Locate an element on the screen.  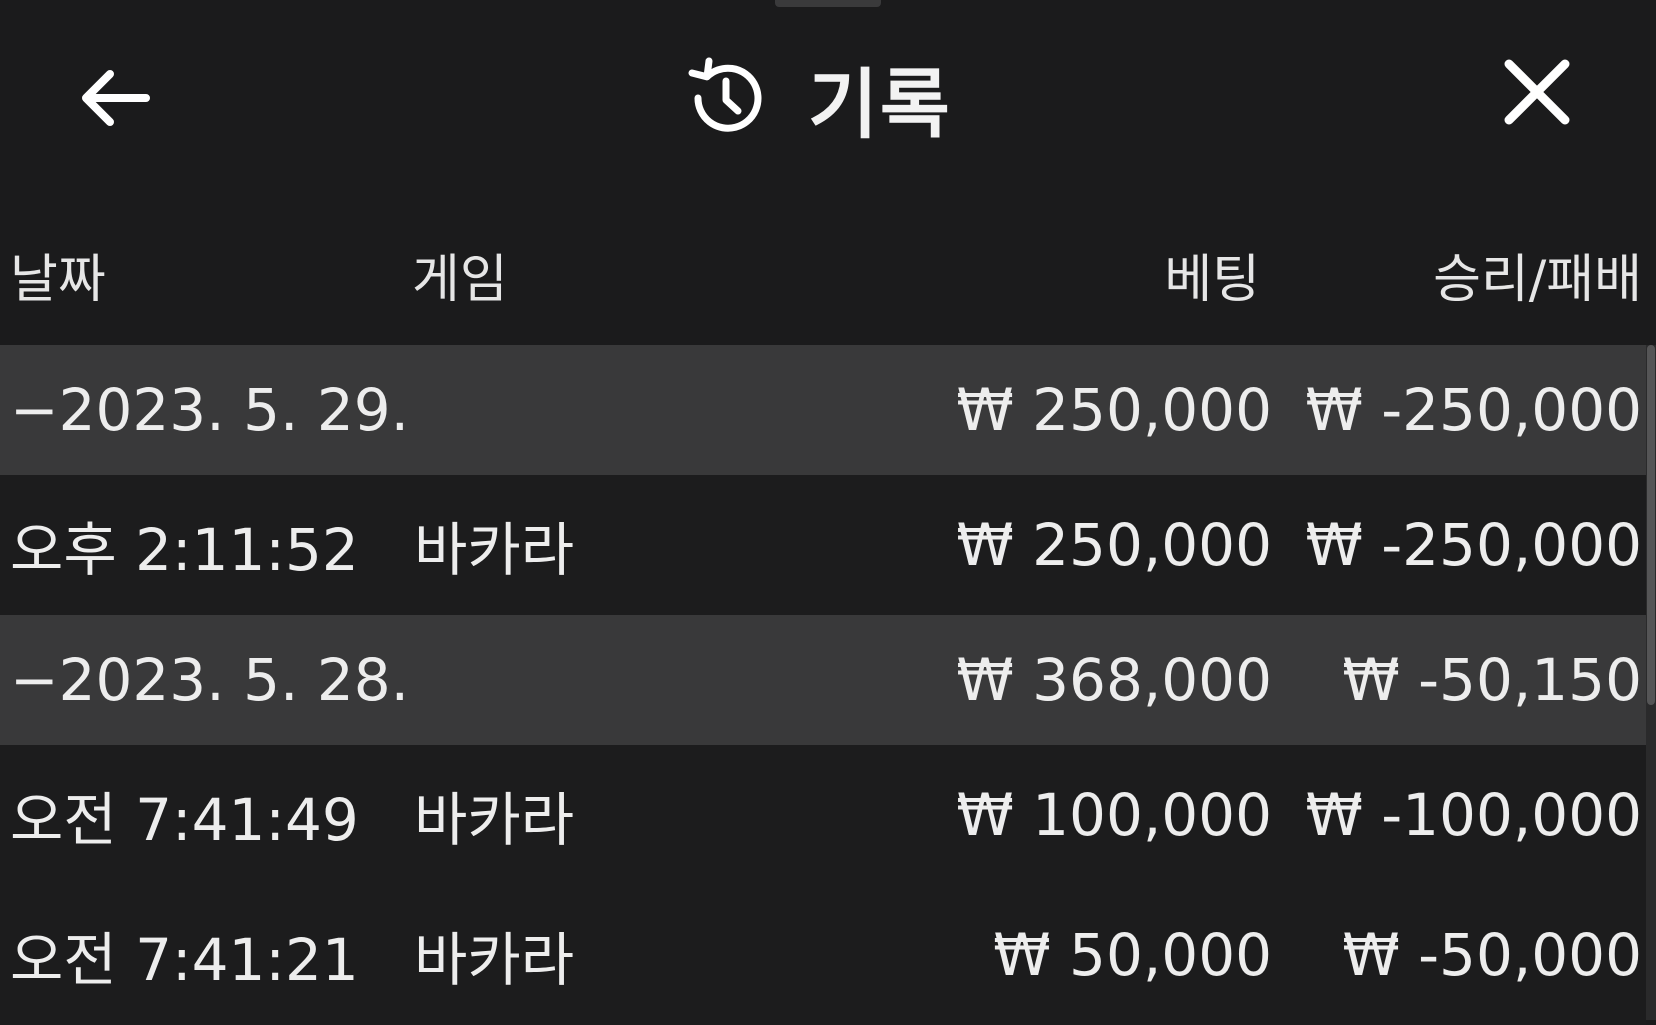
row-bet: ₩ 368,000 is located at coordinates (1114, 680).